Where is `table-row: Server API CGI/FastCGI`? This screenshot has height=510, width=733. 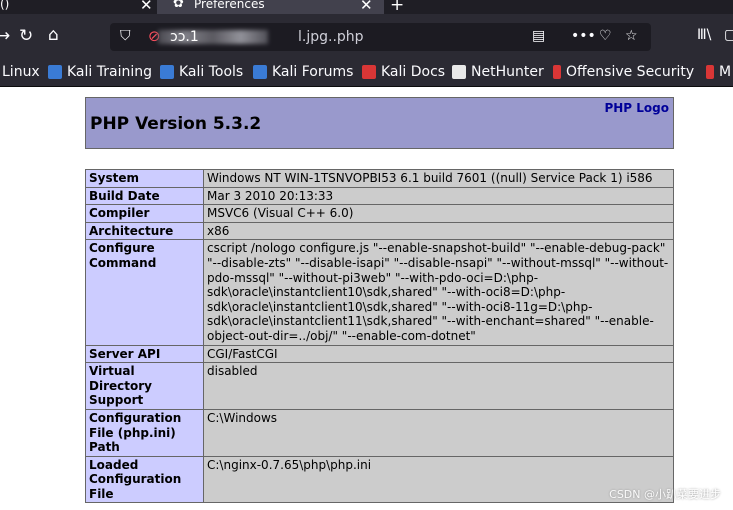 table-row: Server API CGI/FastCGI is located at coordinates (379, 354).